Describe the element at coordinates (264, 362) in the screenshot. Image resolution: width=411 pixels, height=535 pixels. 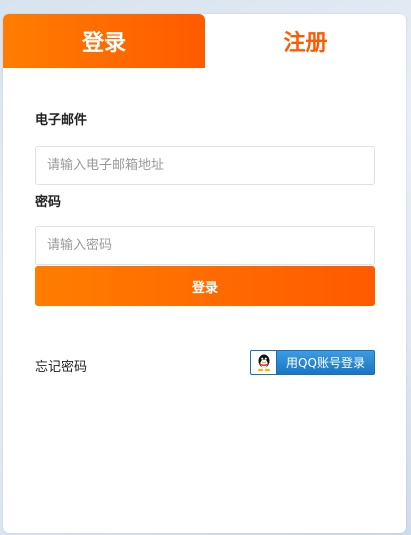
I see `qq-penguin-icon` at that location.